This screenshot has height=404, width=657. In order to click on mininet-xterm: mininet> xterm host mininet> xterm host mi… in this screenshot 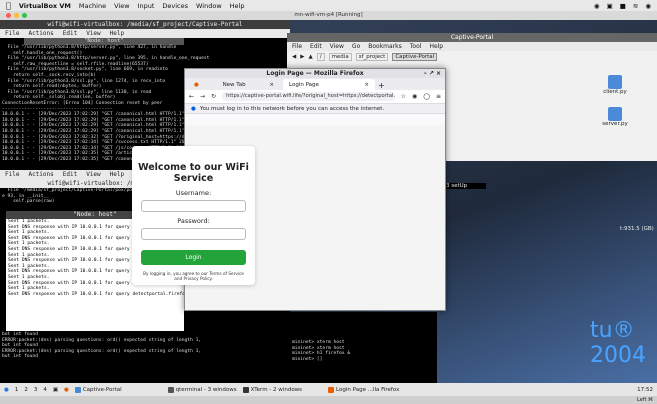, I will do `click(363, 347)`.